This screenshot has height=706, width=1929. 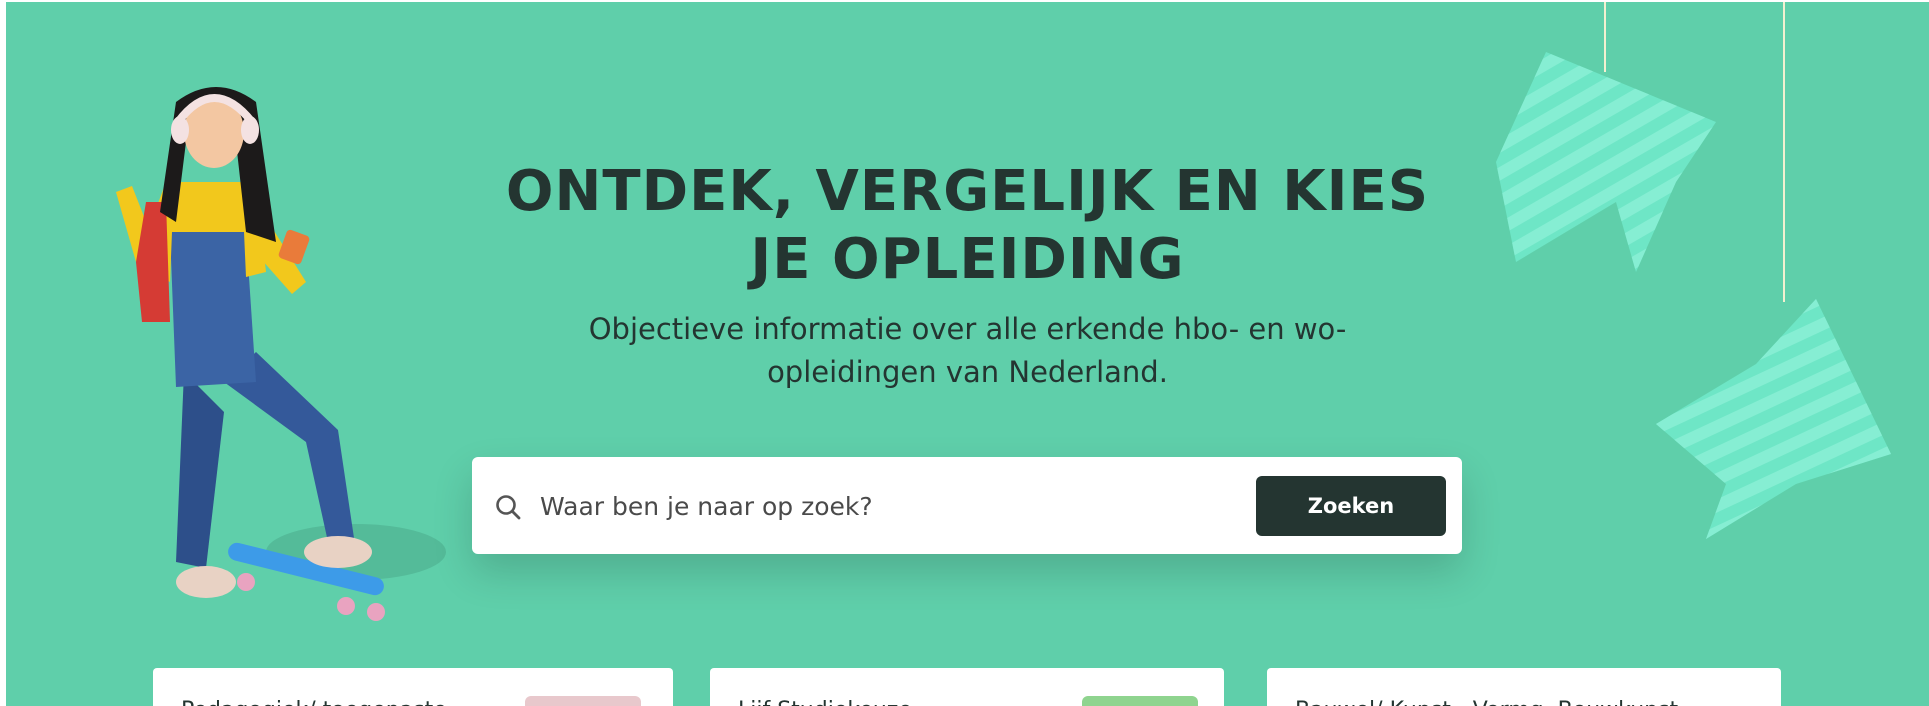 I want to click on search-icon, so click(x=508, y=507).